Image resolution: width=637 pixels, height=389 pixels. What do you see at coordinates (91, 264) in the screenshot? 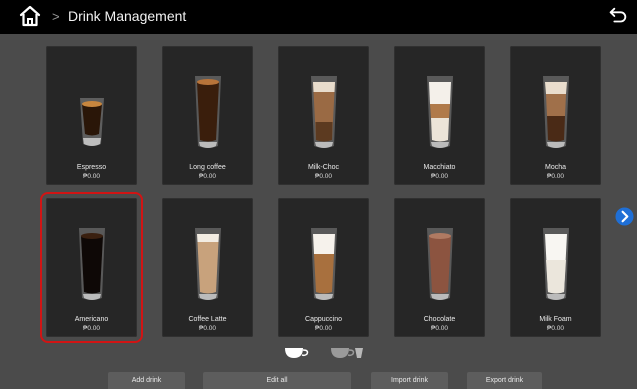
I see `americano-glass-image` at bounding box center [91, 264].